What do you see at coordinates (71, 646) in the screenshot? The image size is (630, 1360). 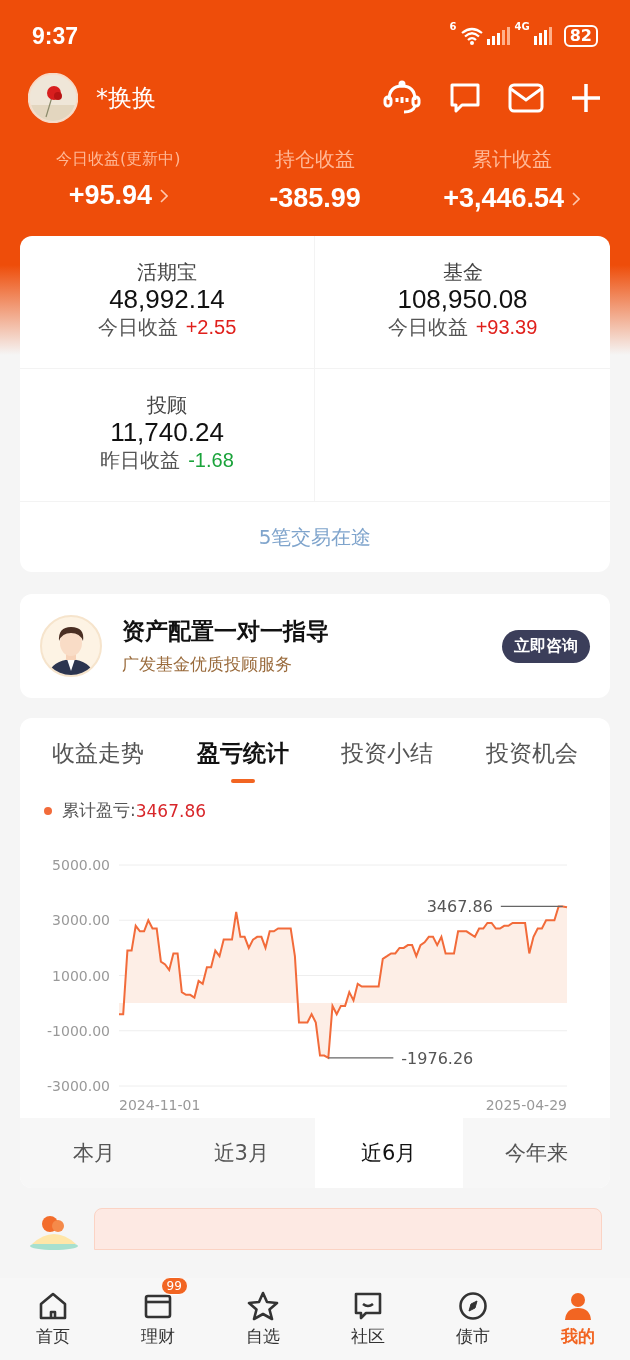 I see `advisor-avatar-icon` at bounding box center [71, 646].